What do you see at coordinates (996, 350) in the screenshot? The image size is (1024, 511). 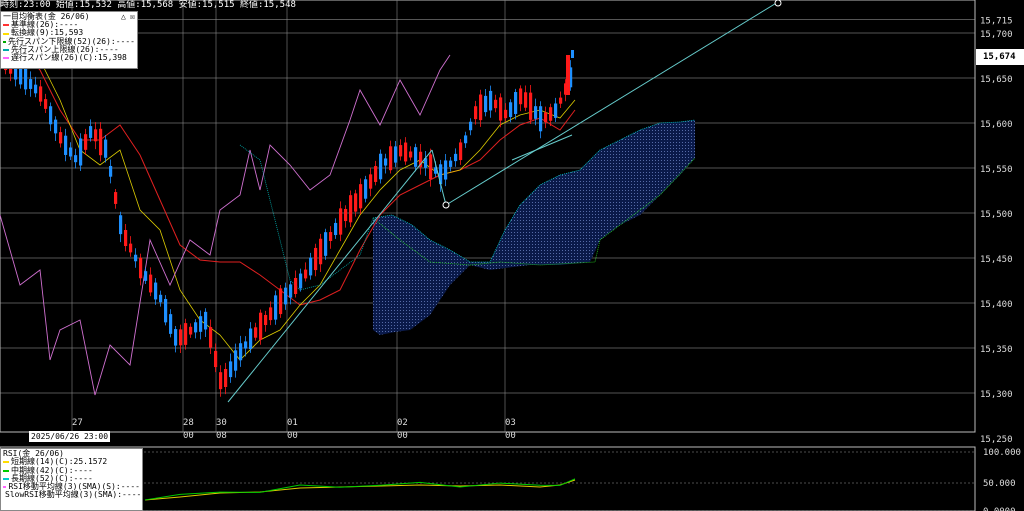 I see `price-axis-label: 15,350` at bounding box center [996, 350].